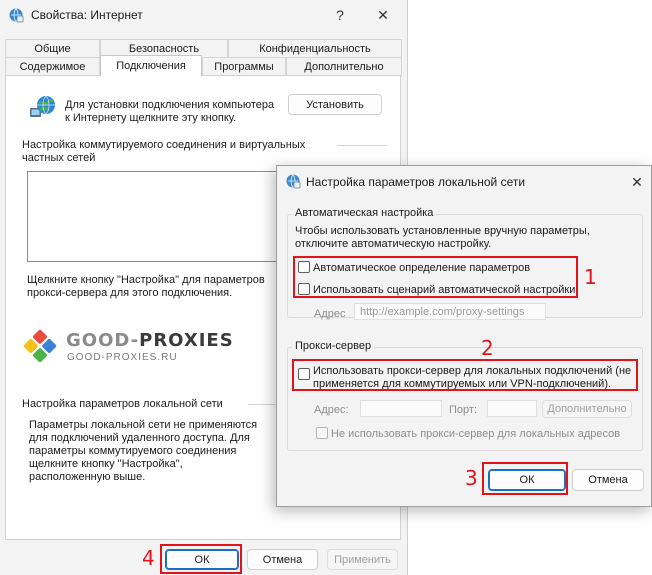  What do you see at coordinates (52, 66) in the screenshot?
I see `tab-content: Содержимое` at bounding box center [52, 66].